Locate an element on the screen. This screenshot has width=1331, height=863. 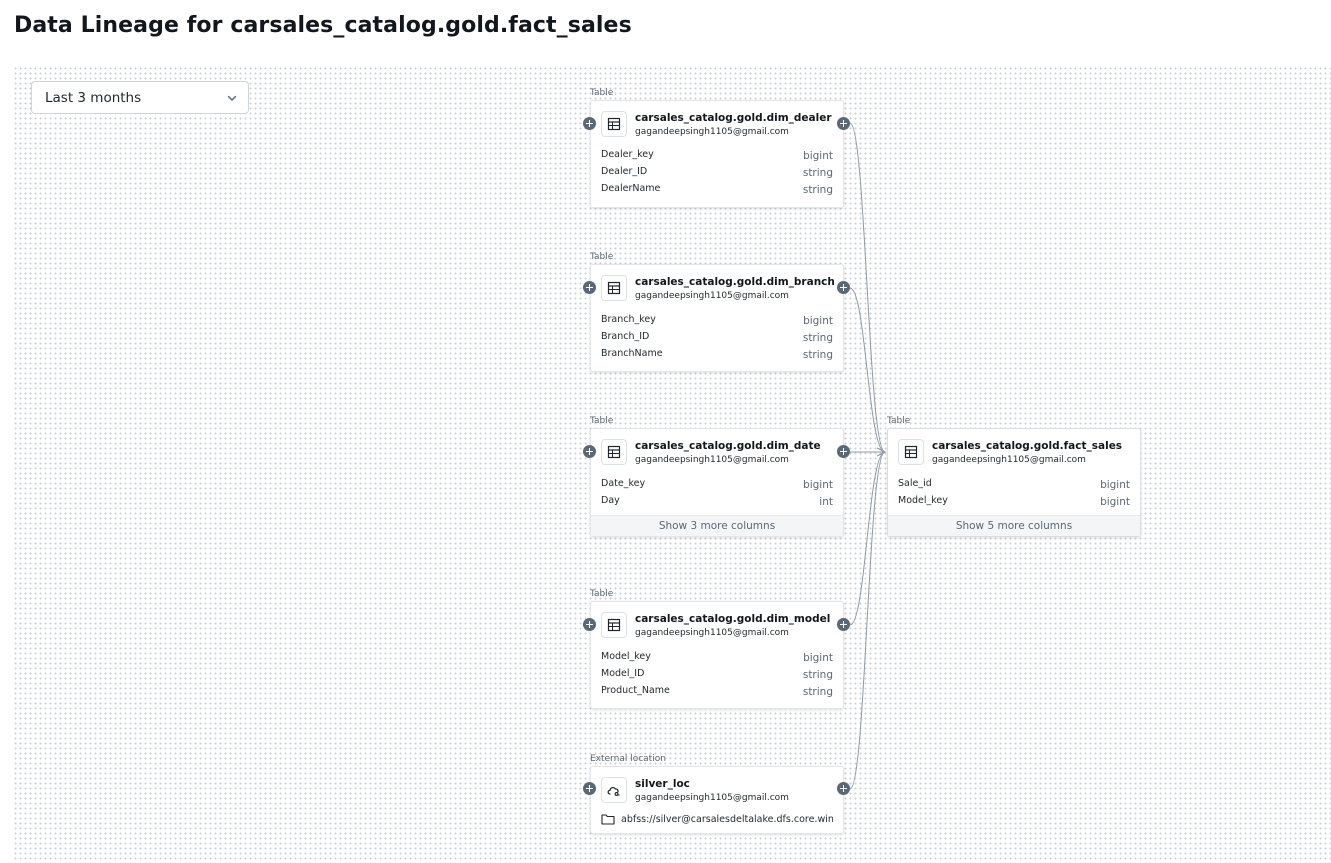
column-type: int is located at coordinates (826, 502).